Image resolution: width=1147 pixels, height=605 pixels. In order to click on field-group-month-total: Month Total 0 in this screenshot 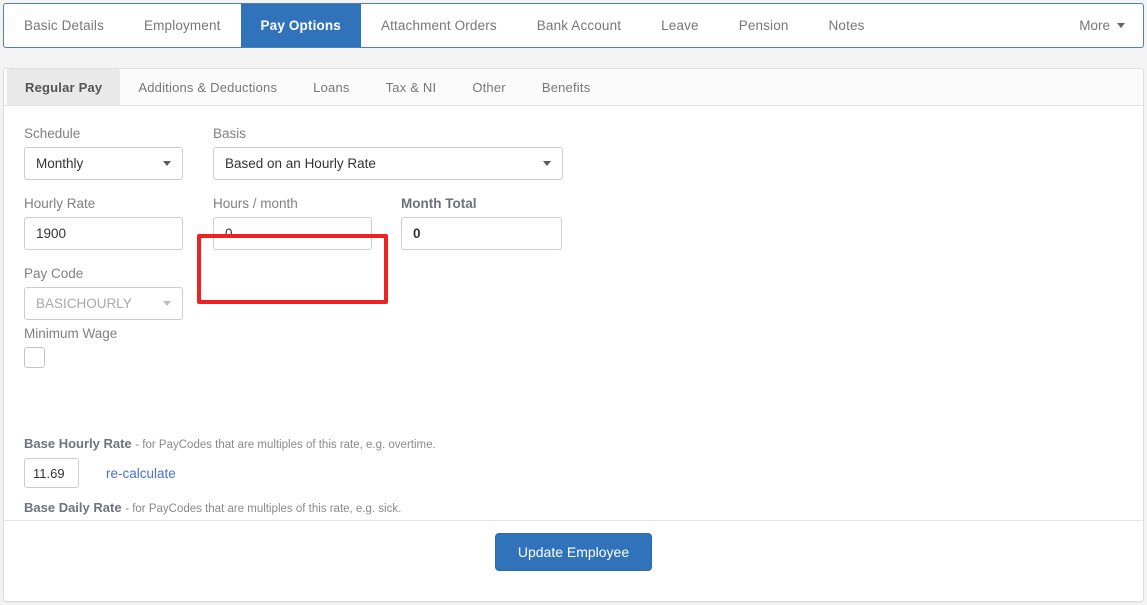, I will do `click(481, 223)`.